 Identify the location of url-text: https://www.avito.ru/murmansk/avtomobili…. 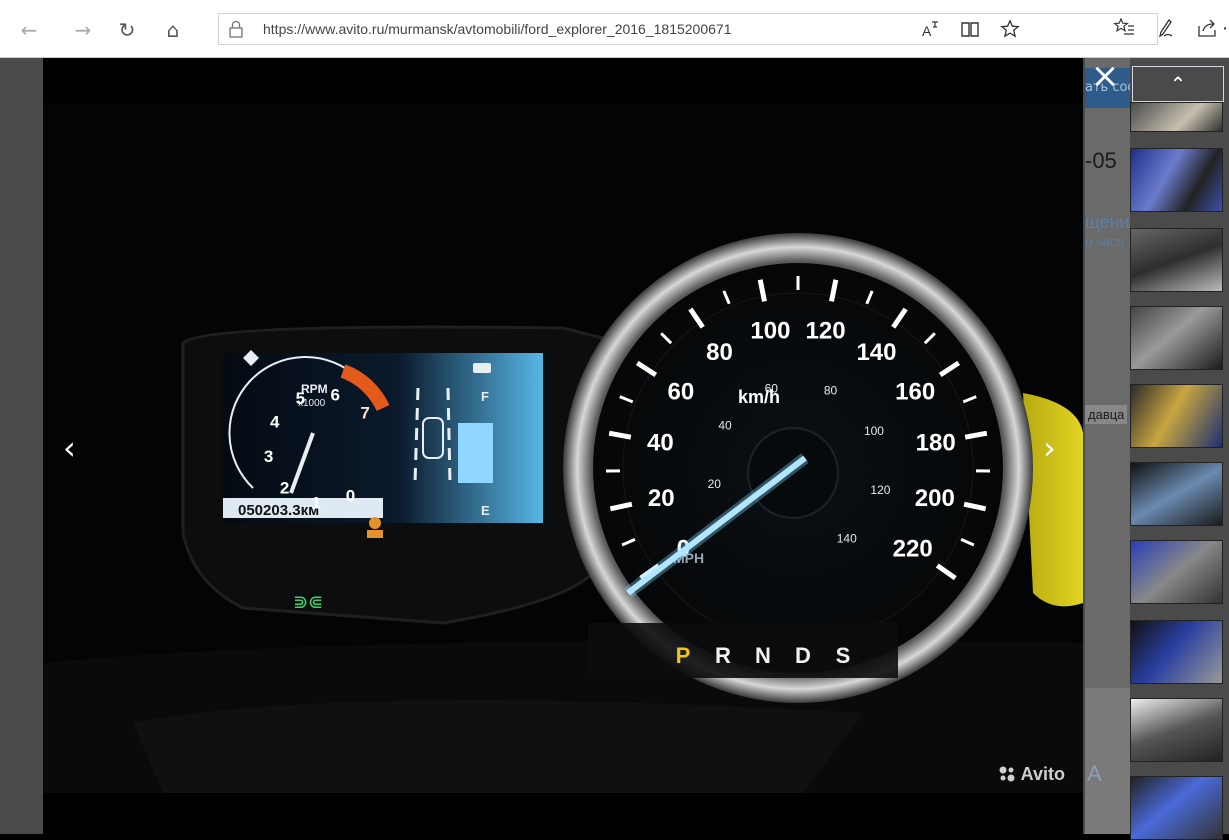
(497, 29).